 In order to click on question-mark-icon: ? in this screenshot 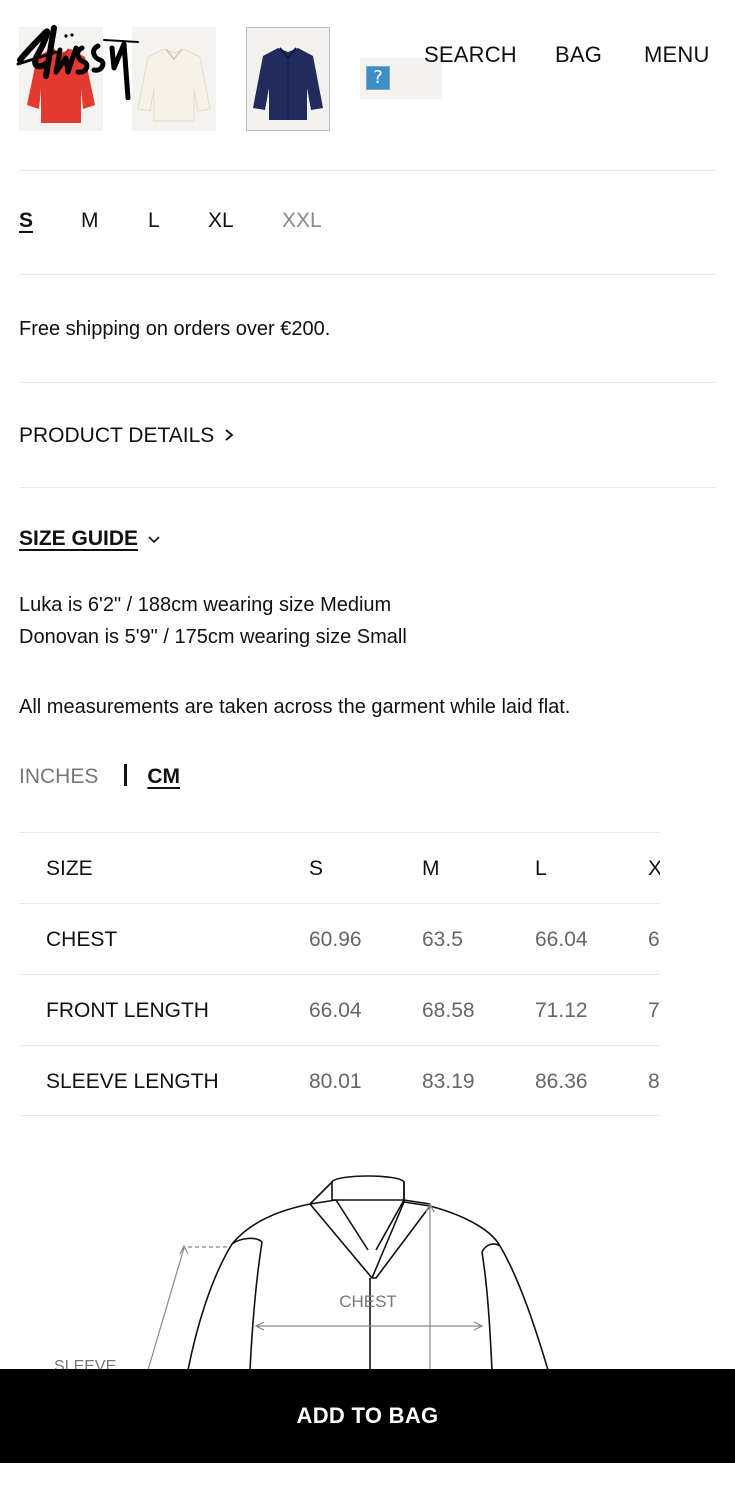, I will do `click(378, 78)`.